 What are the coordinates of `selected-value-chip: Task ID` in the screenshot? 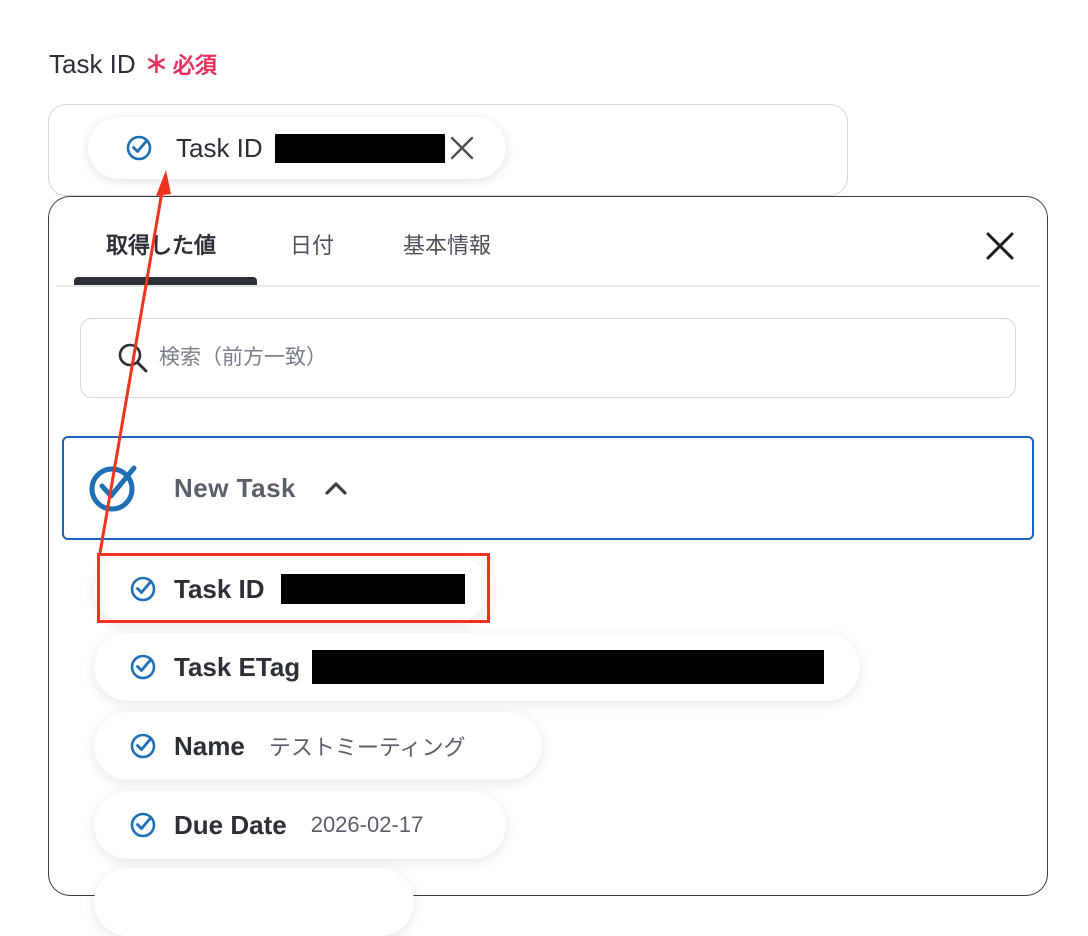 It's located at (297, 148).